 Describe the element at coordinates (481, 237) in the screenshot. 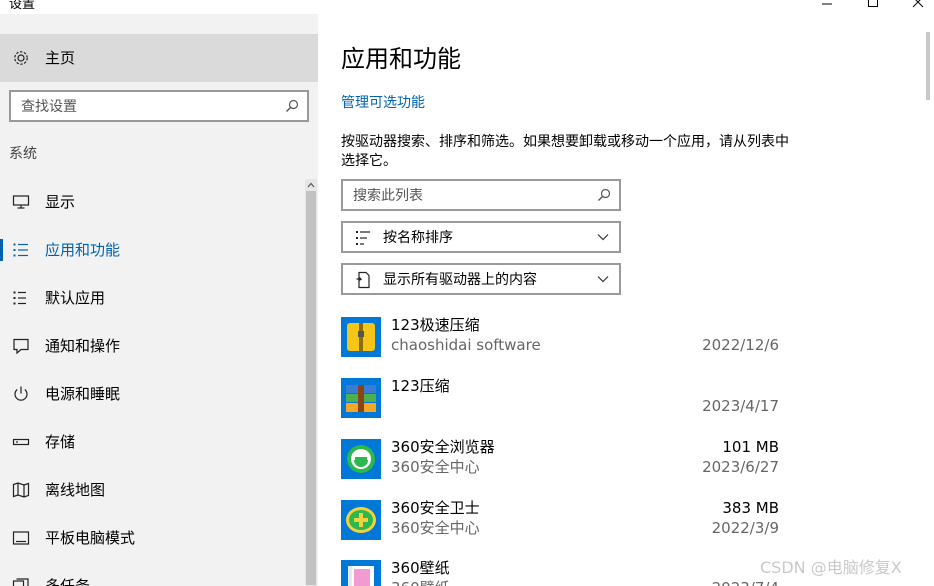

I see `sort-dropdown: 按名称排序` at that location.